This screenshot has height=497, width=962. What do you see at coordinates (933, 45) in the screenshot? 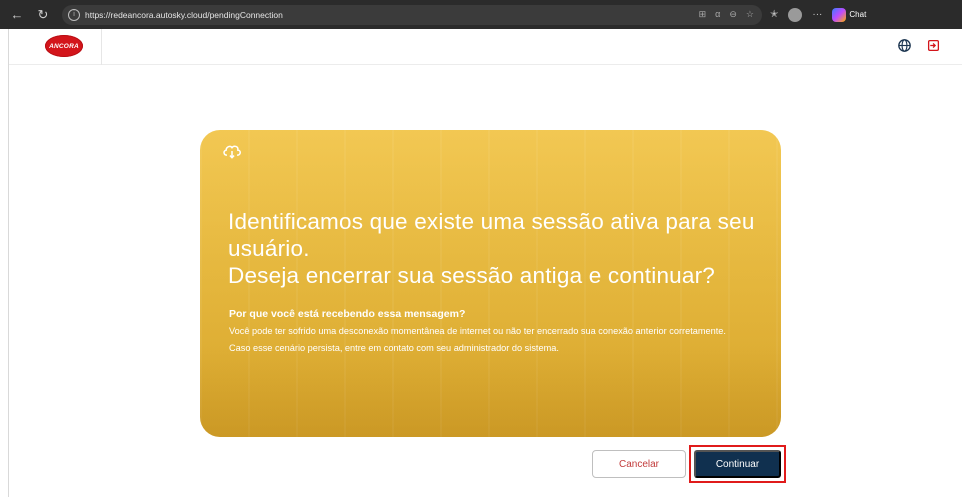
I see `logout-icon` at bounding box center [933, 45].